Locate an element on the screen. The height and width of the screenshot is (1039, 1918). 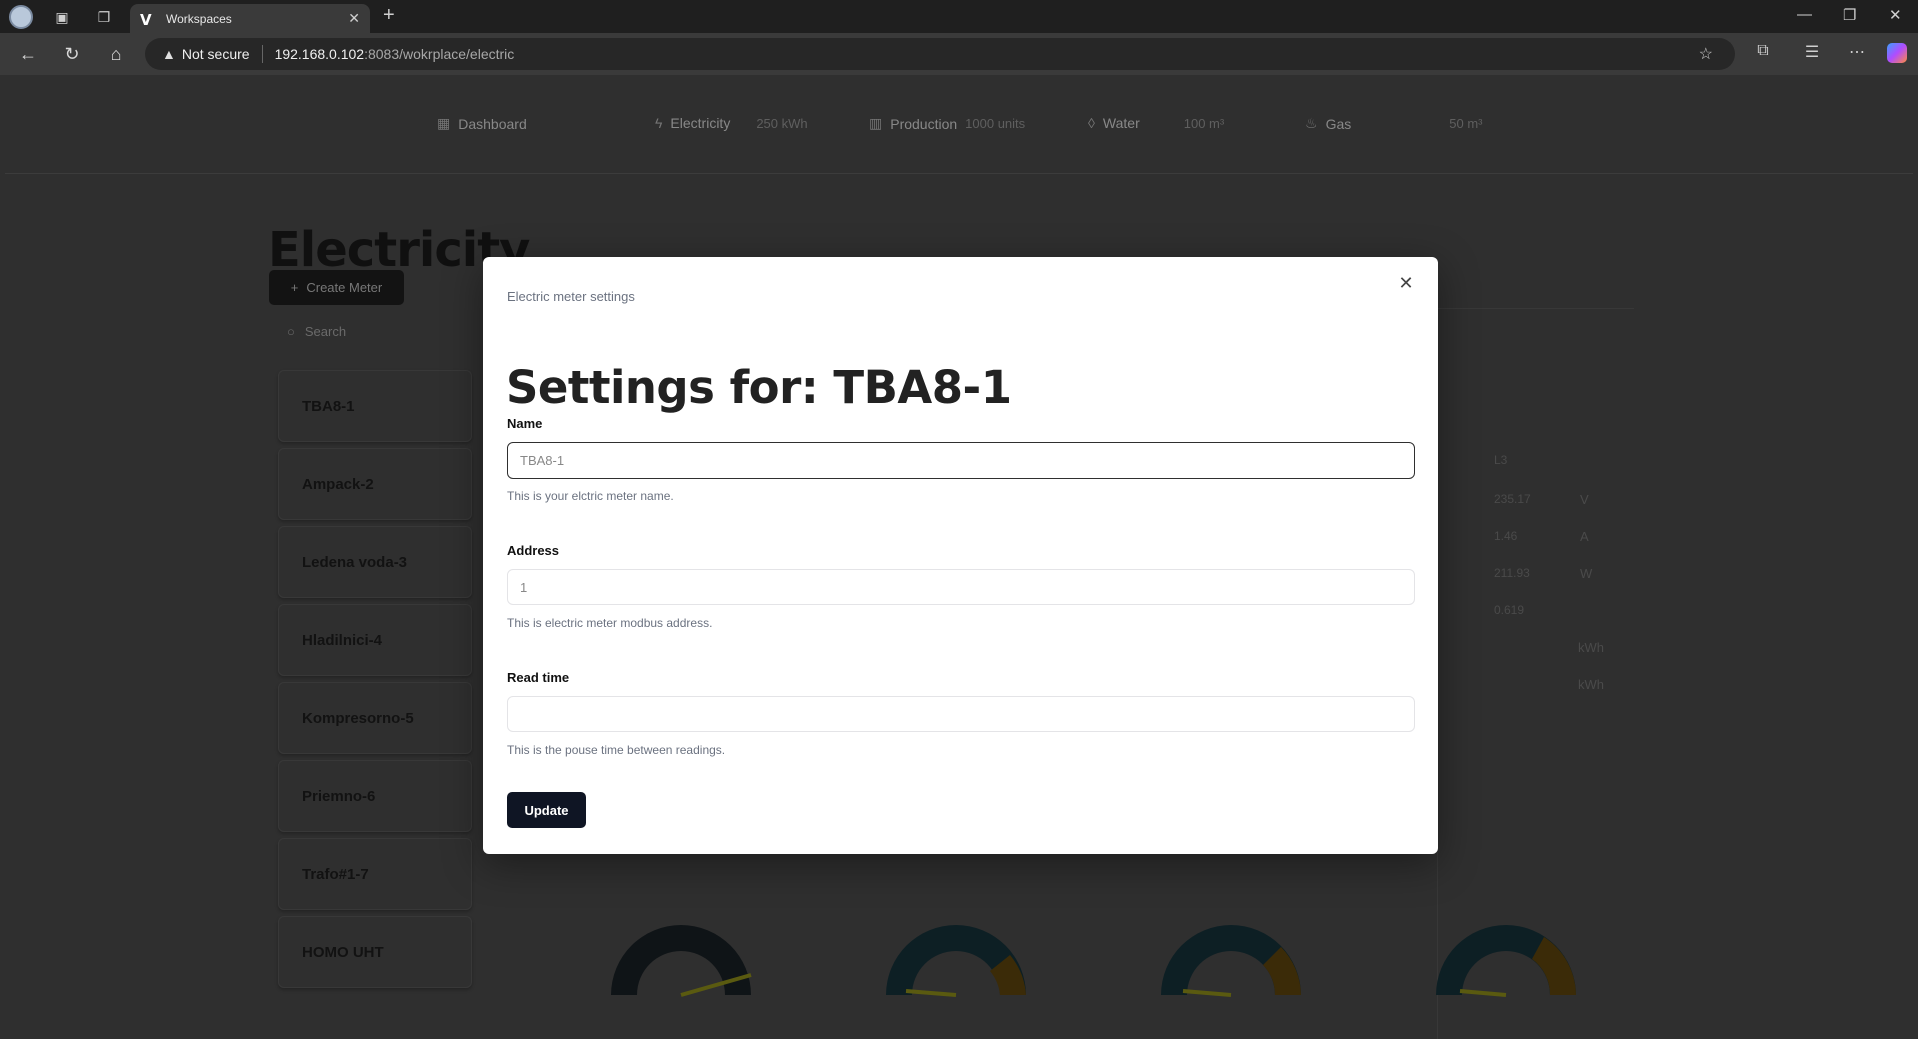
minimize-icon: — is located at coordinates (1804, 14).